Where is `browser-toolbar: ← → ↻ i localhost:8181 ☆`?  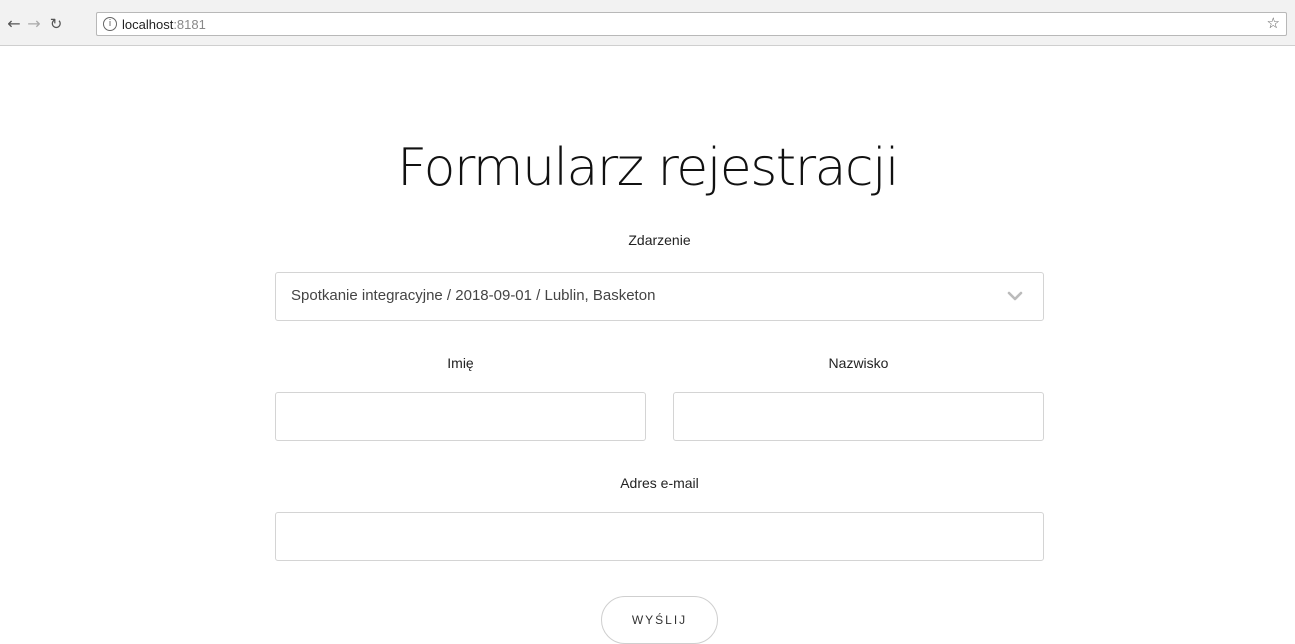
browser-toolbar: ← → ↻ i localhost:8181 ☆ is located at coordinates (647, 23).